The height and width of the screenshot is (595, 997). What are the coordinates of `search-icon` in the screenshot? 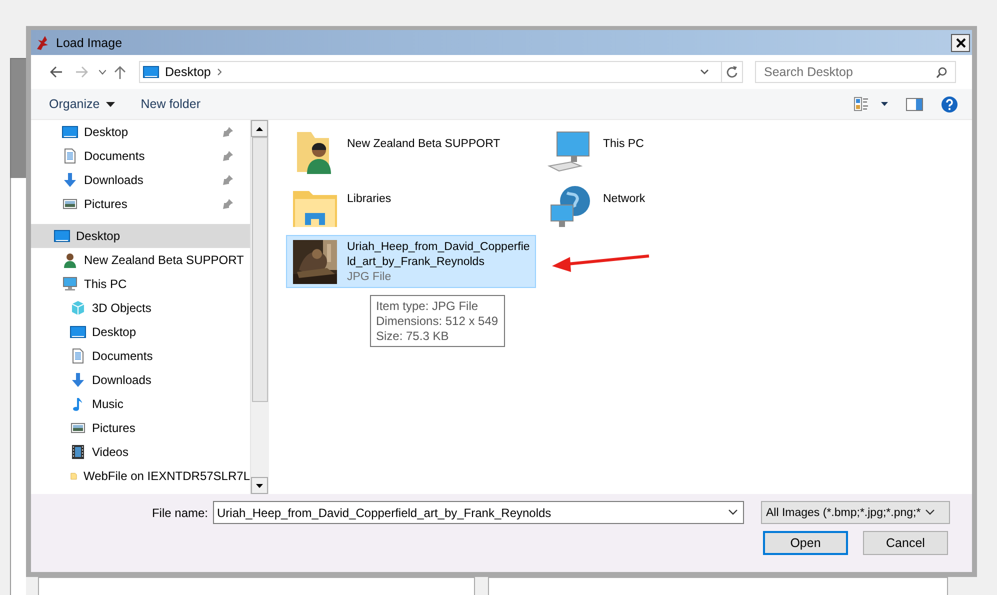 It's located at (941, 72).